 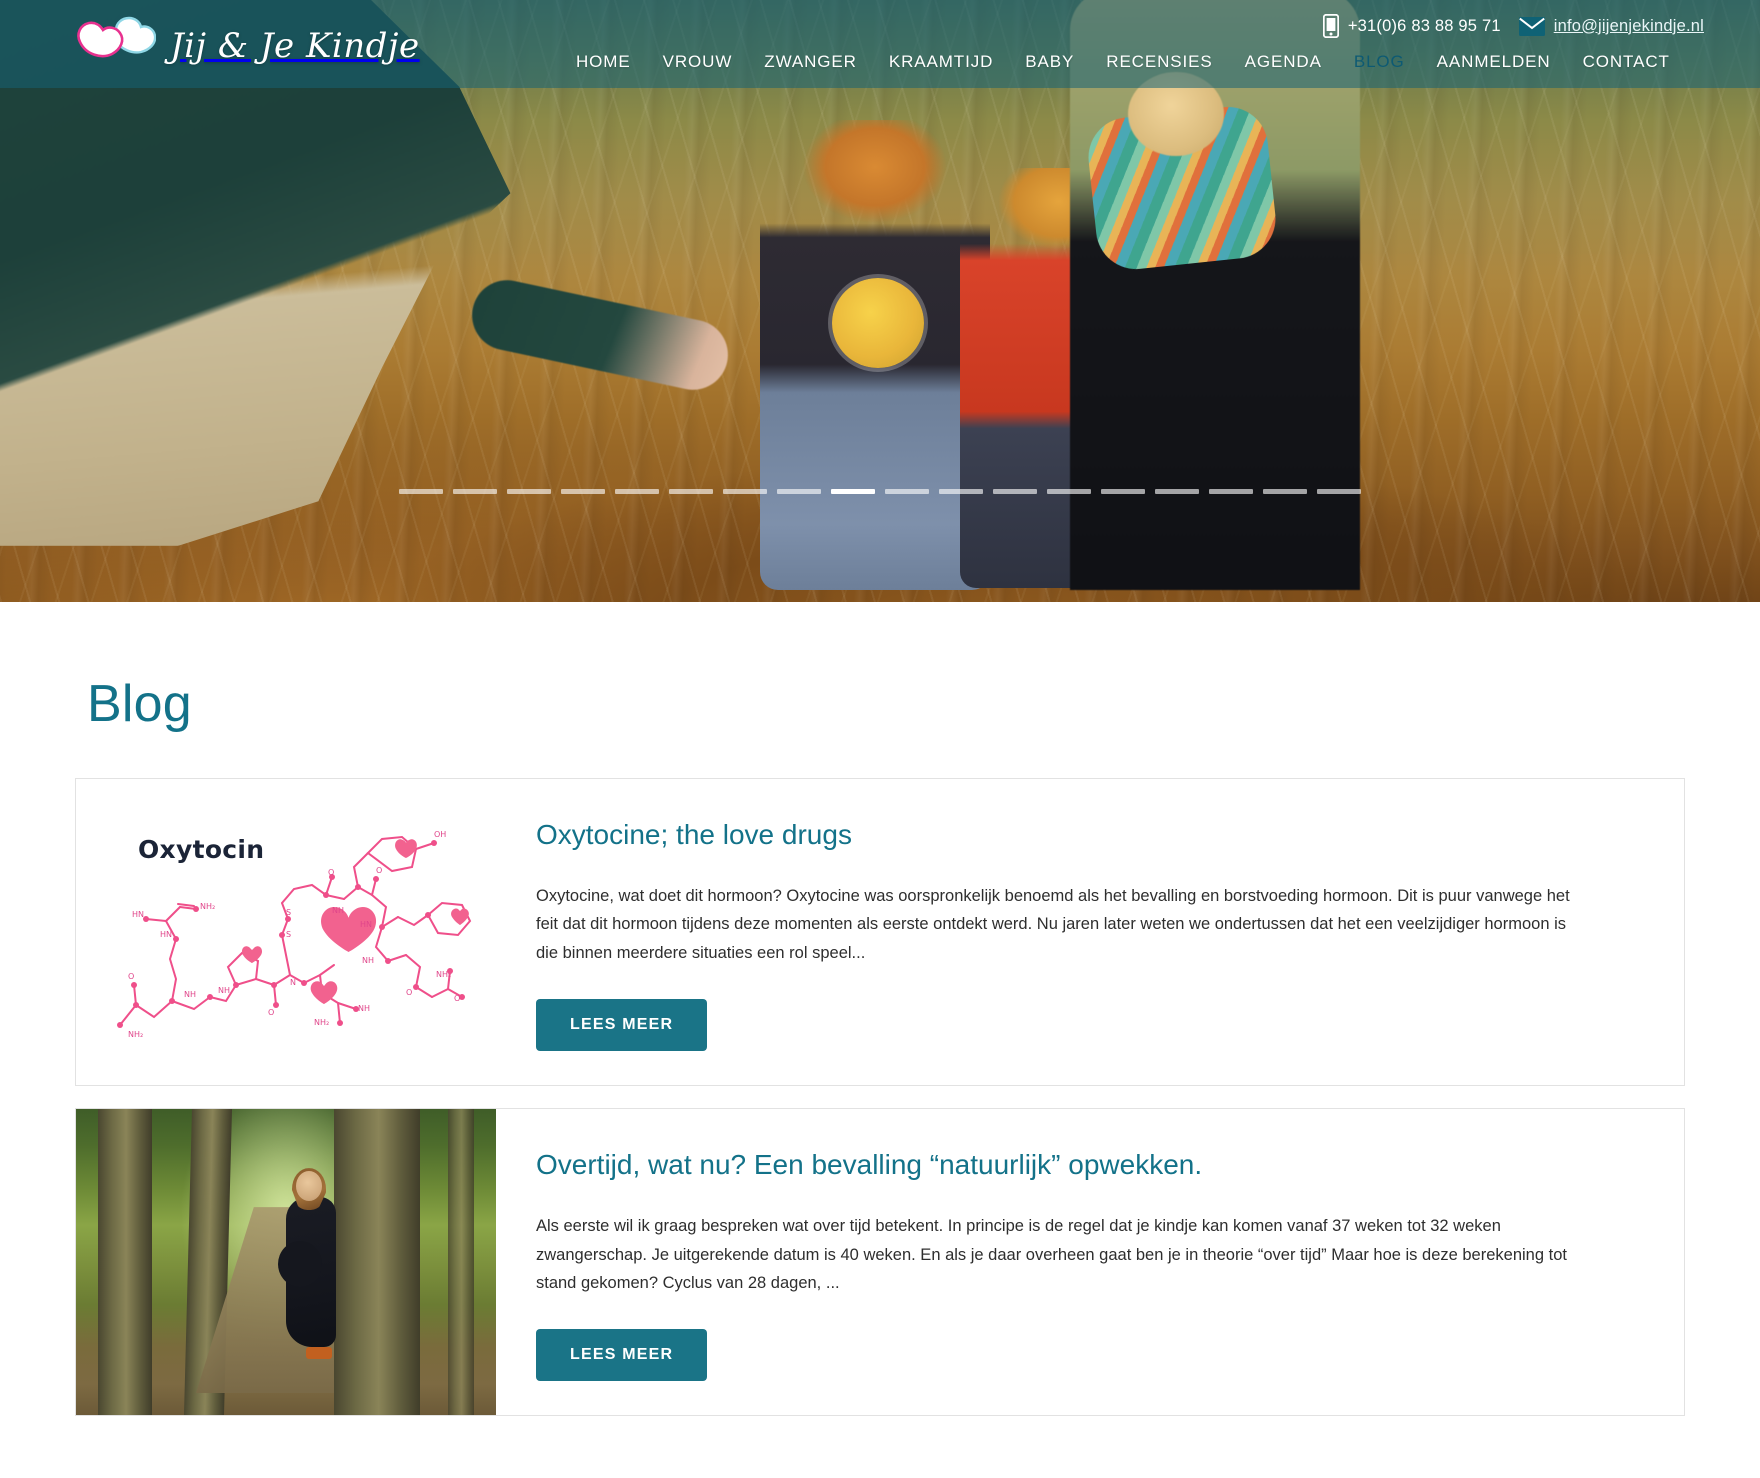 I want to click on nav-item-aanmelden: AANMELDEN, so click(x=1494, y=62).